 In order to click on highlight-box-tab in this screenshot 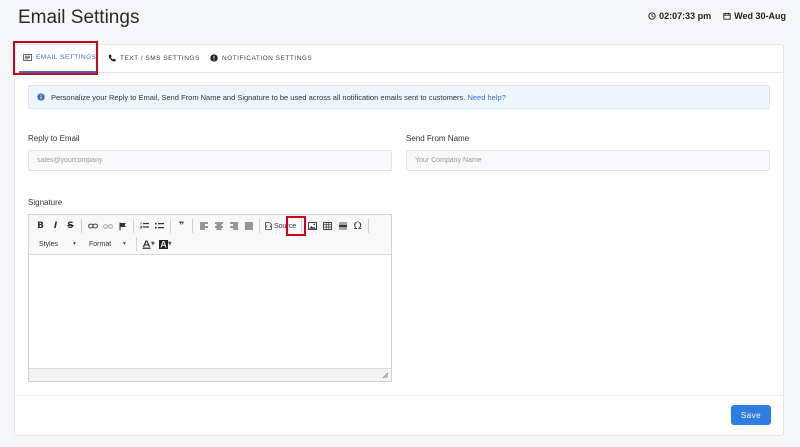, I will do `click(55, 58)`.